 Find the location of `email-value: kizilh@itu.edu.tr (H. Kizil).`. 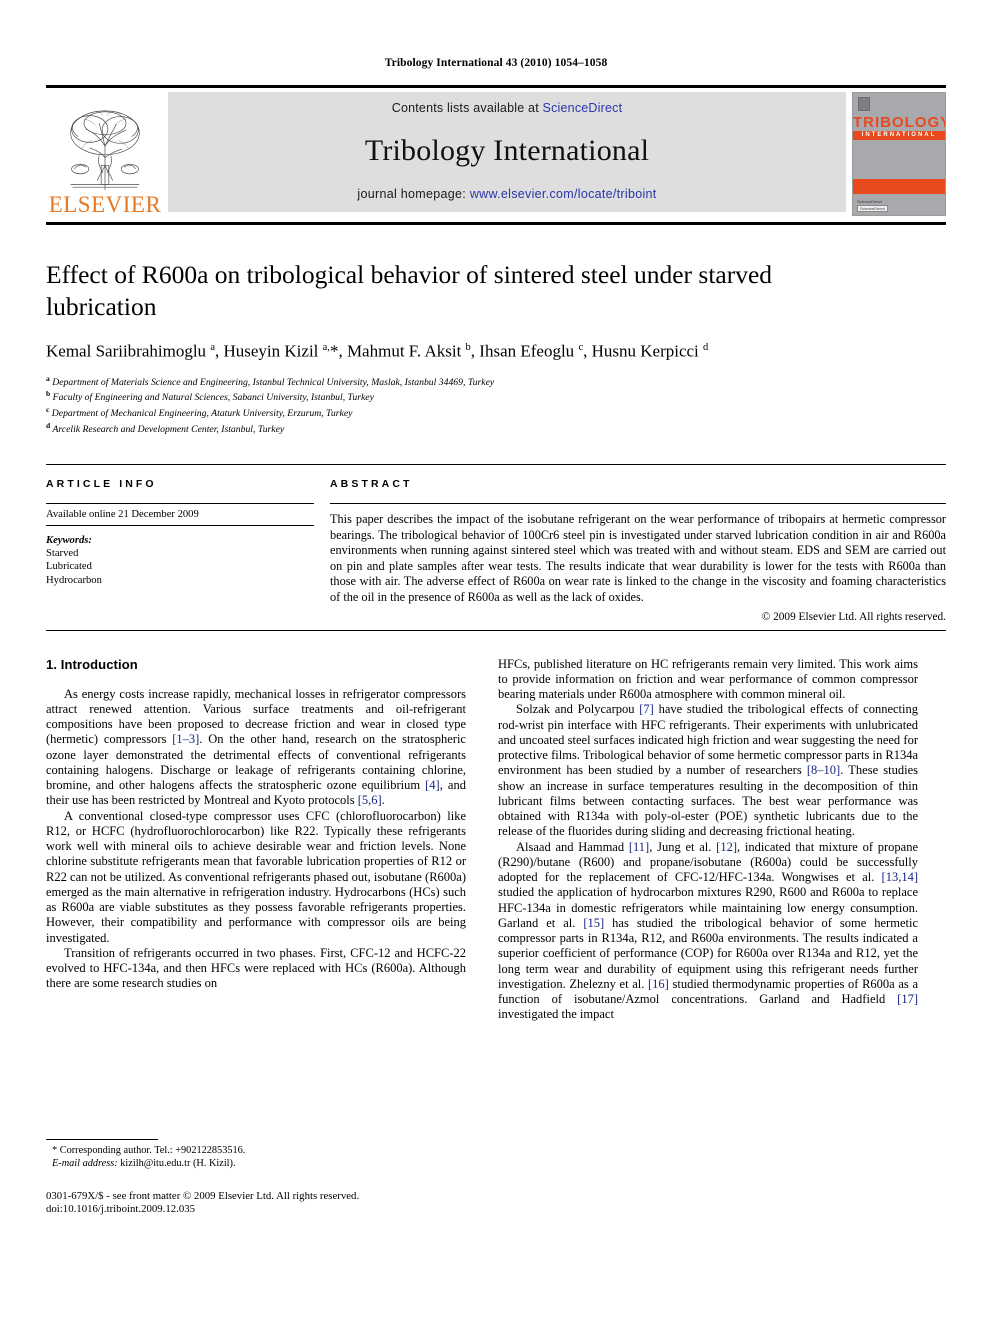

email-value: kizilh@itu.edu.tr (H. Kizil). is located at coordinates (176, 1163).